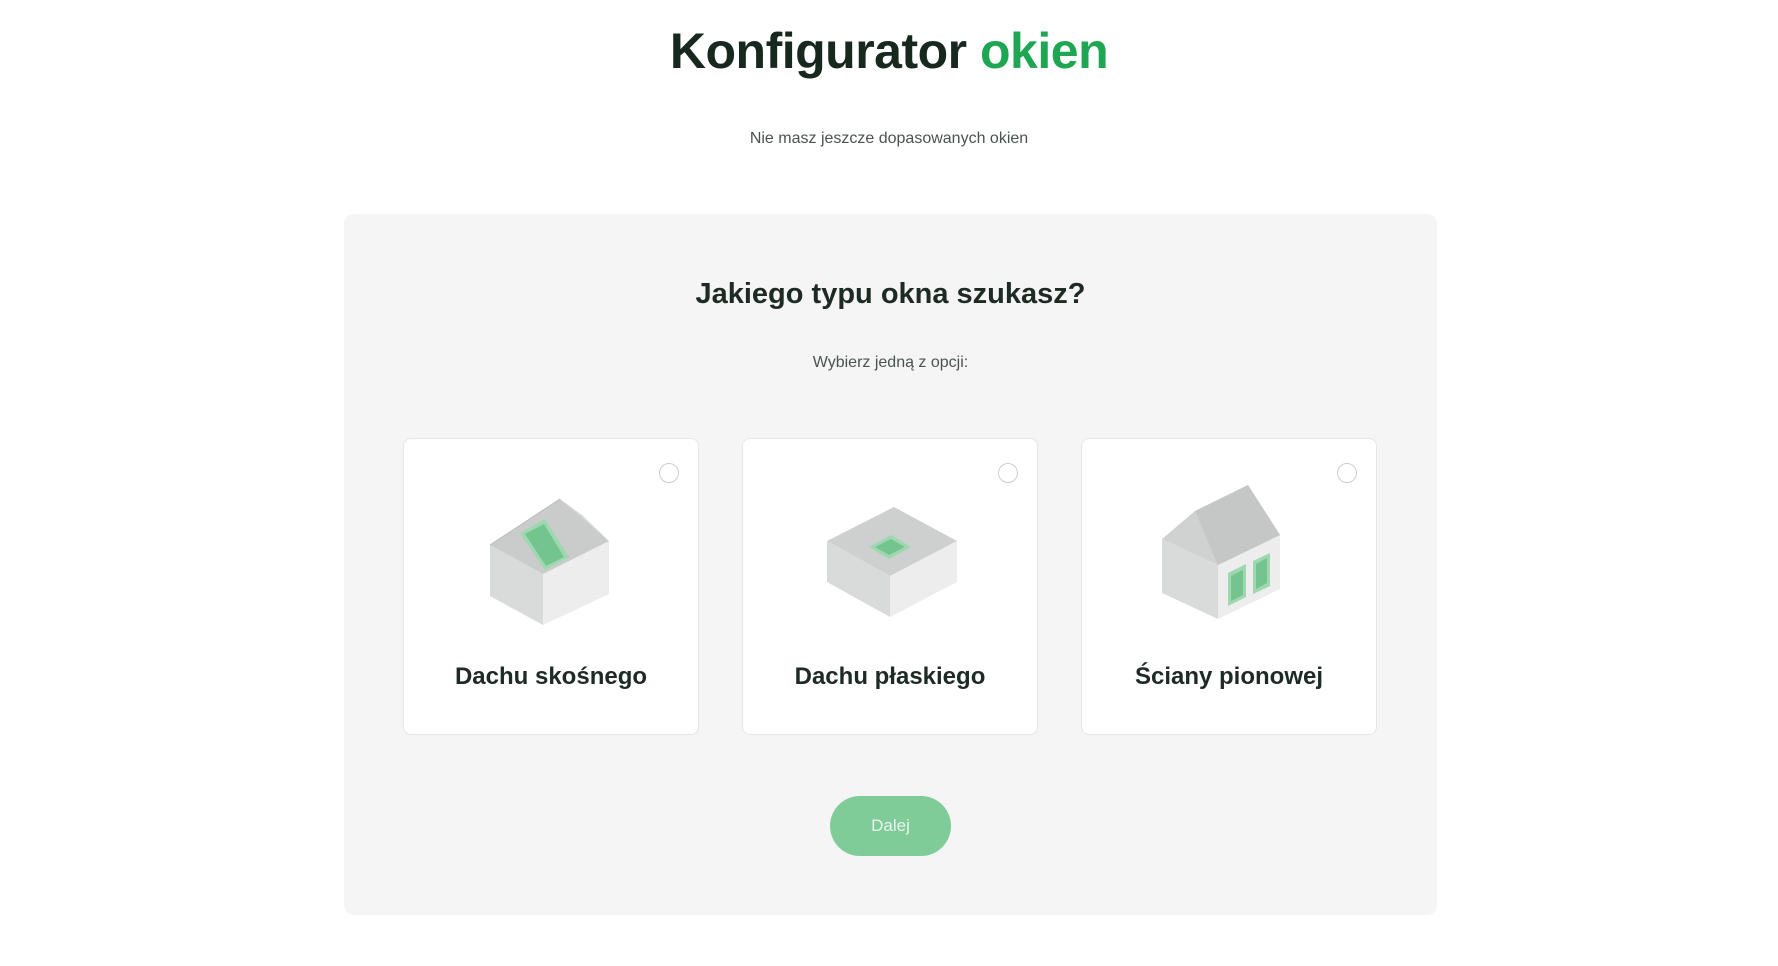 The height and width of the screenshot is (966, 1778). Describe the element at coordinates (890, 362) in the screenshot. I see `question-hint: Wybierz jedną z opcji:` at that location.